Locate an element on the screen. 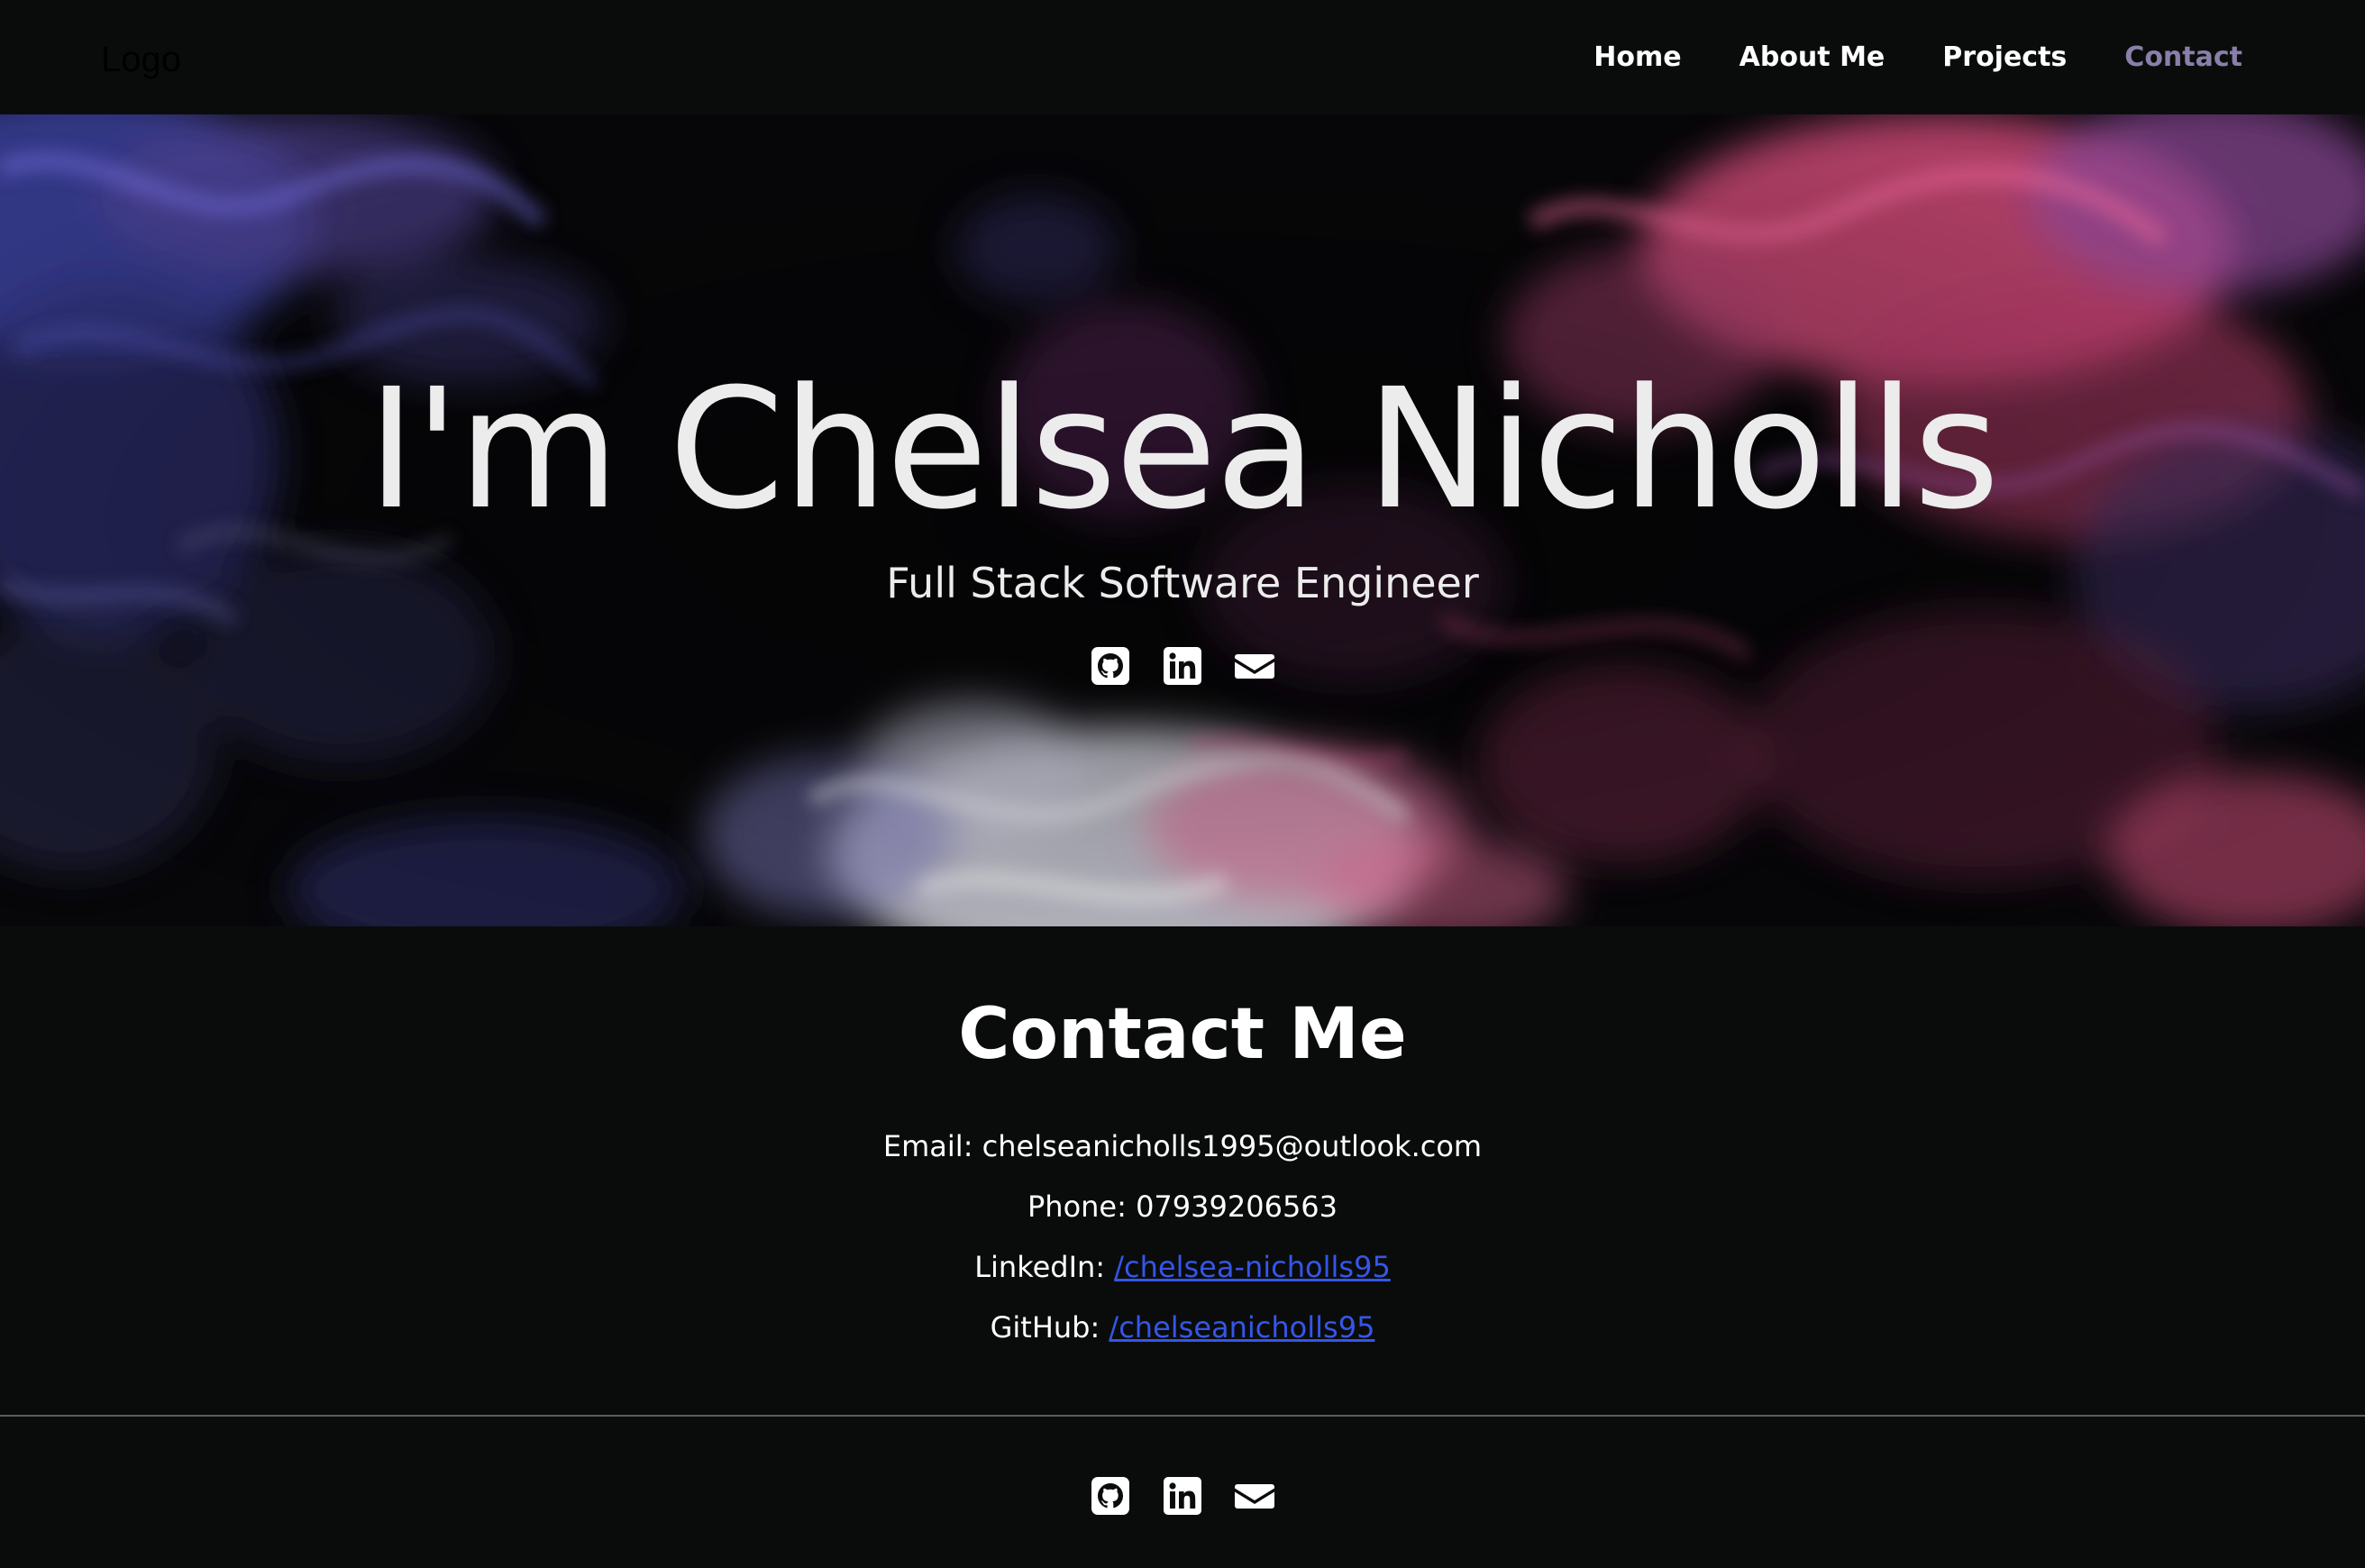  contact-email-line: Email: chelseanicholls1995@outlook.com is located at coordinates (1182, 1146).